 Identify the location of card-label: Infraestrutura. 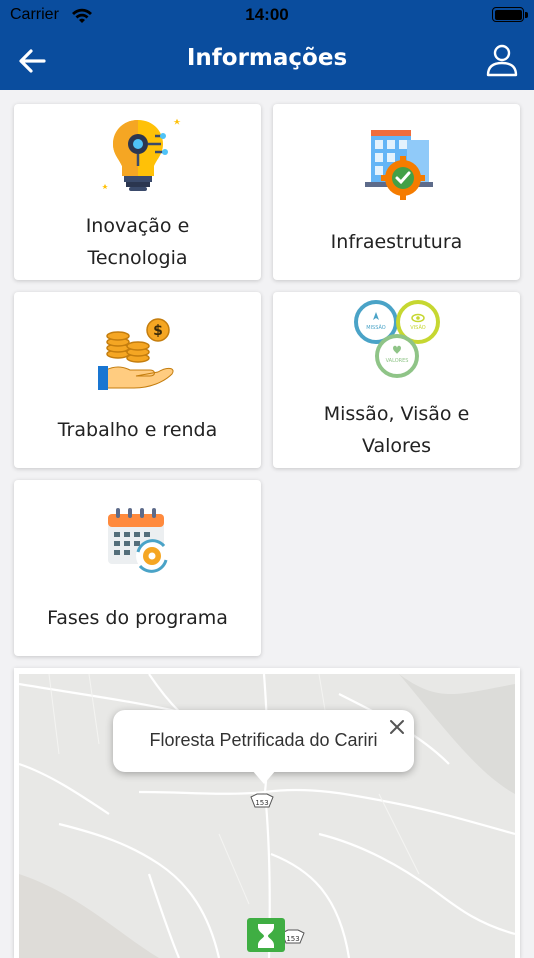
(396, 242).